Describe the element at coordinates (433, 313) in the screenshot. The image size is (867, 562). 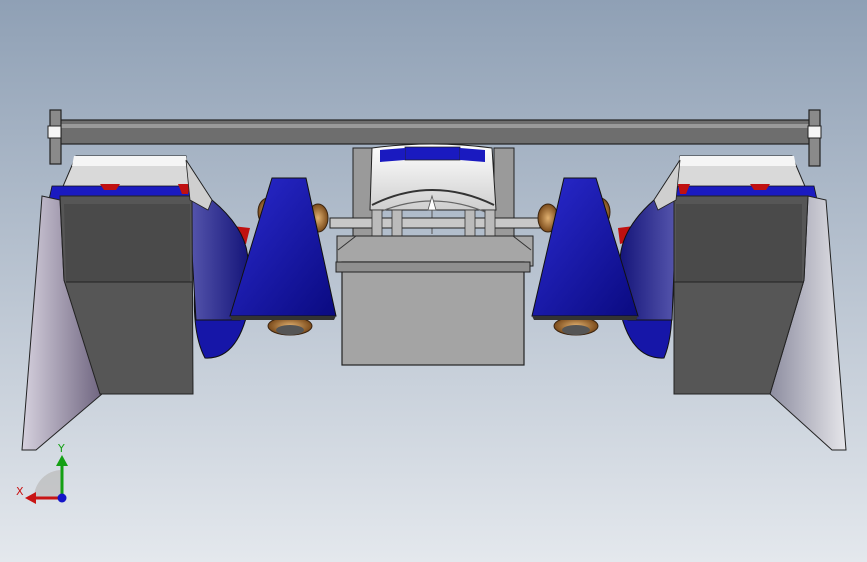
I see `gearbox-block` at that location.